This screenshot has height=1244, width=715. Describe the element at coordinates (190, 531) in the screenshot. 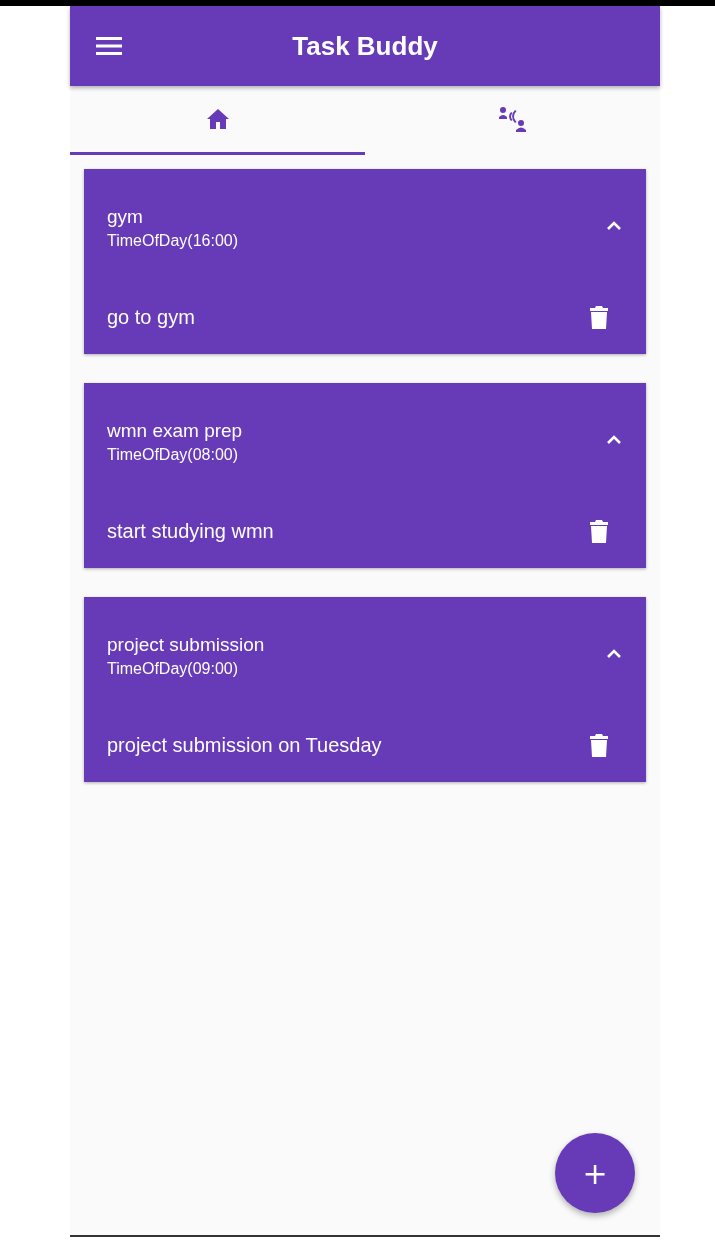

I see `task-item: start studying wmn` at that location.